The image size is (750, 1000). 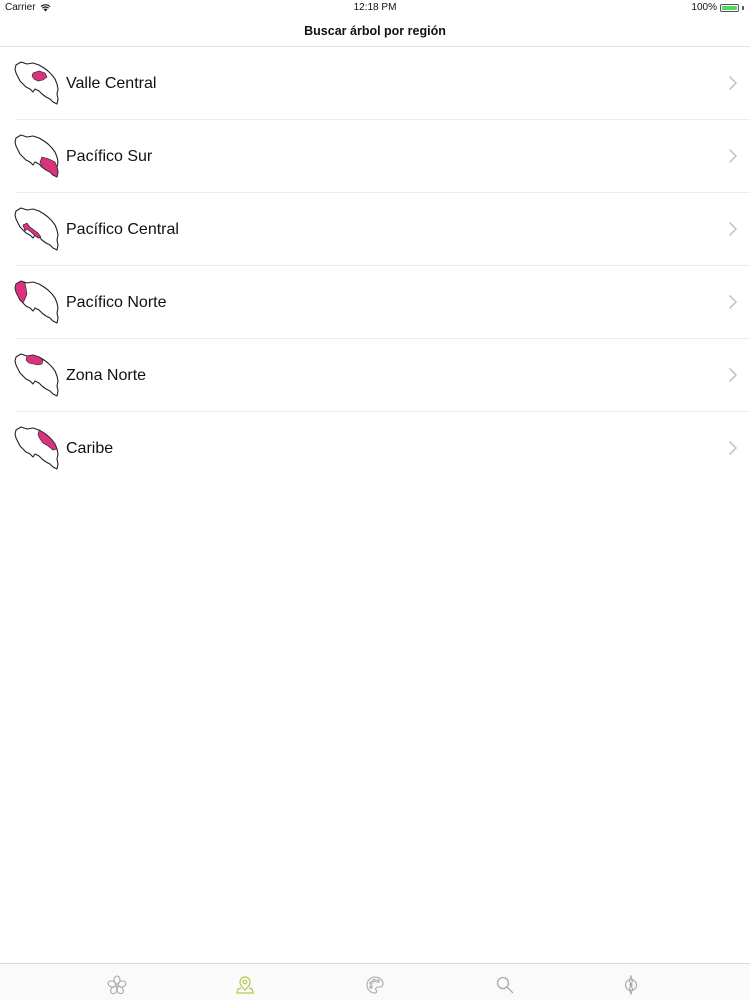 What do you see at coordinates (36, 156) in the screenshot?
I see `map-pacifico-sur-icon` at bounding box center [36, 156].